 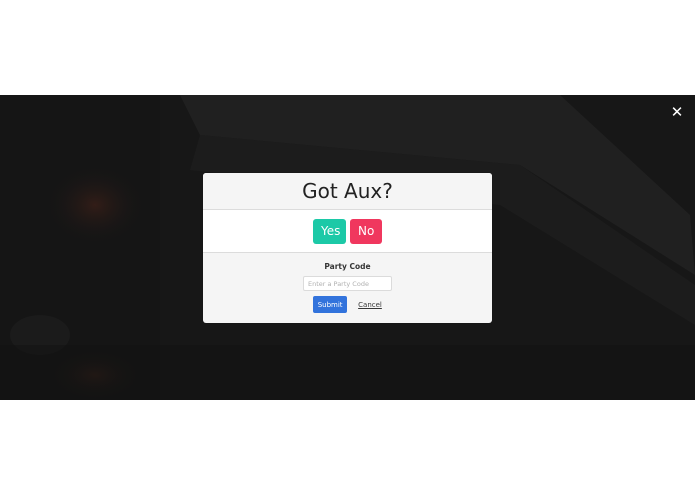 I want to click on close-icon: ✕, so click(x=677, y=112).